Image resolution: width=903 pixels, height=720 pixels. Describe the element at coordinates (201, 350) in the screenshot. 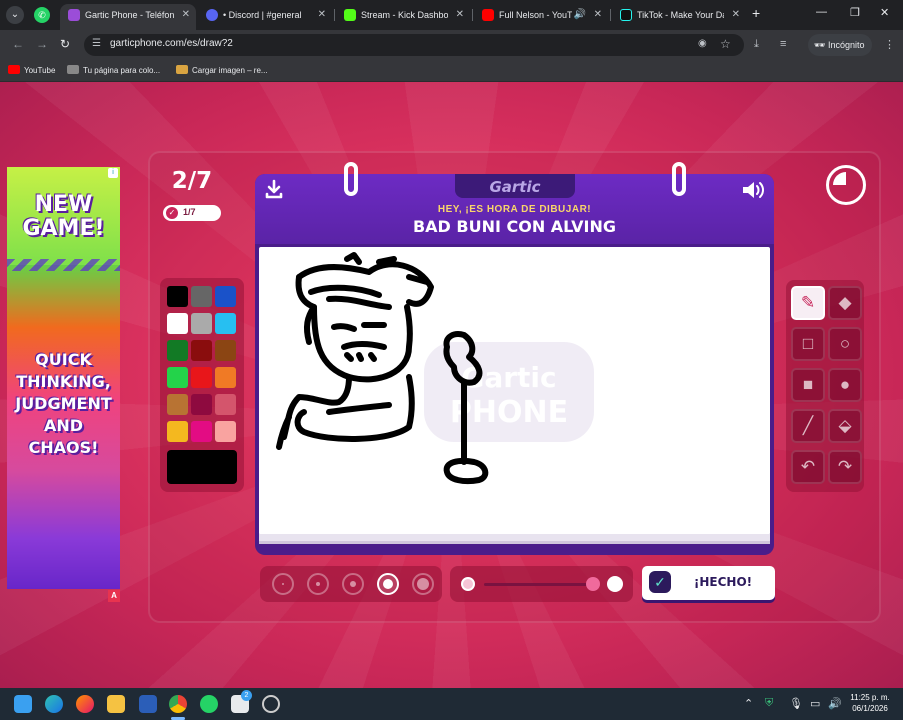

I see `color-swatch-dark-red` at that location.